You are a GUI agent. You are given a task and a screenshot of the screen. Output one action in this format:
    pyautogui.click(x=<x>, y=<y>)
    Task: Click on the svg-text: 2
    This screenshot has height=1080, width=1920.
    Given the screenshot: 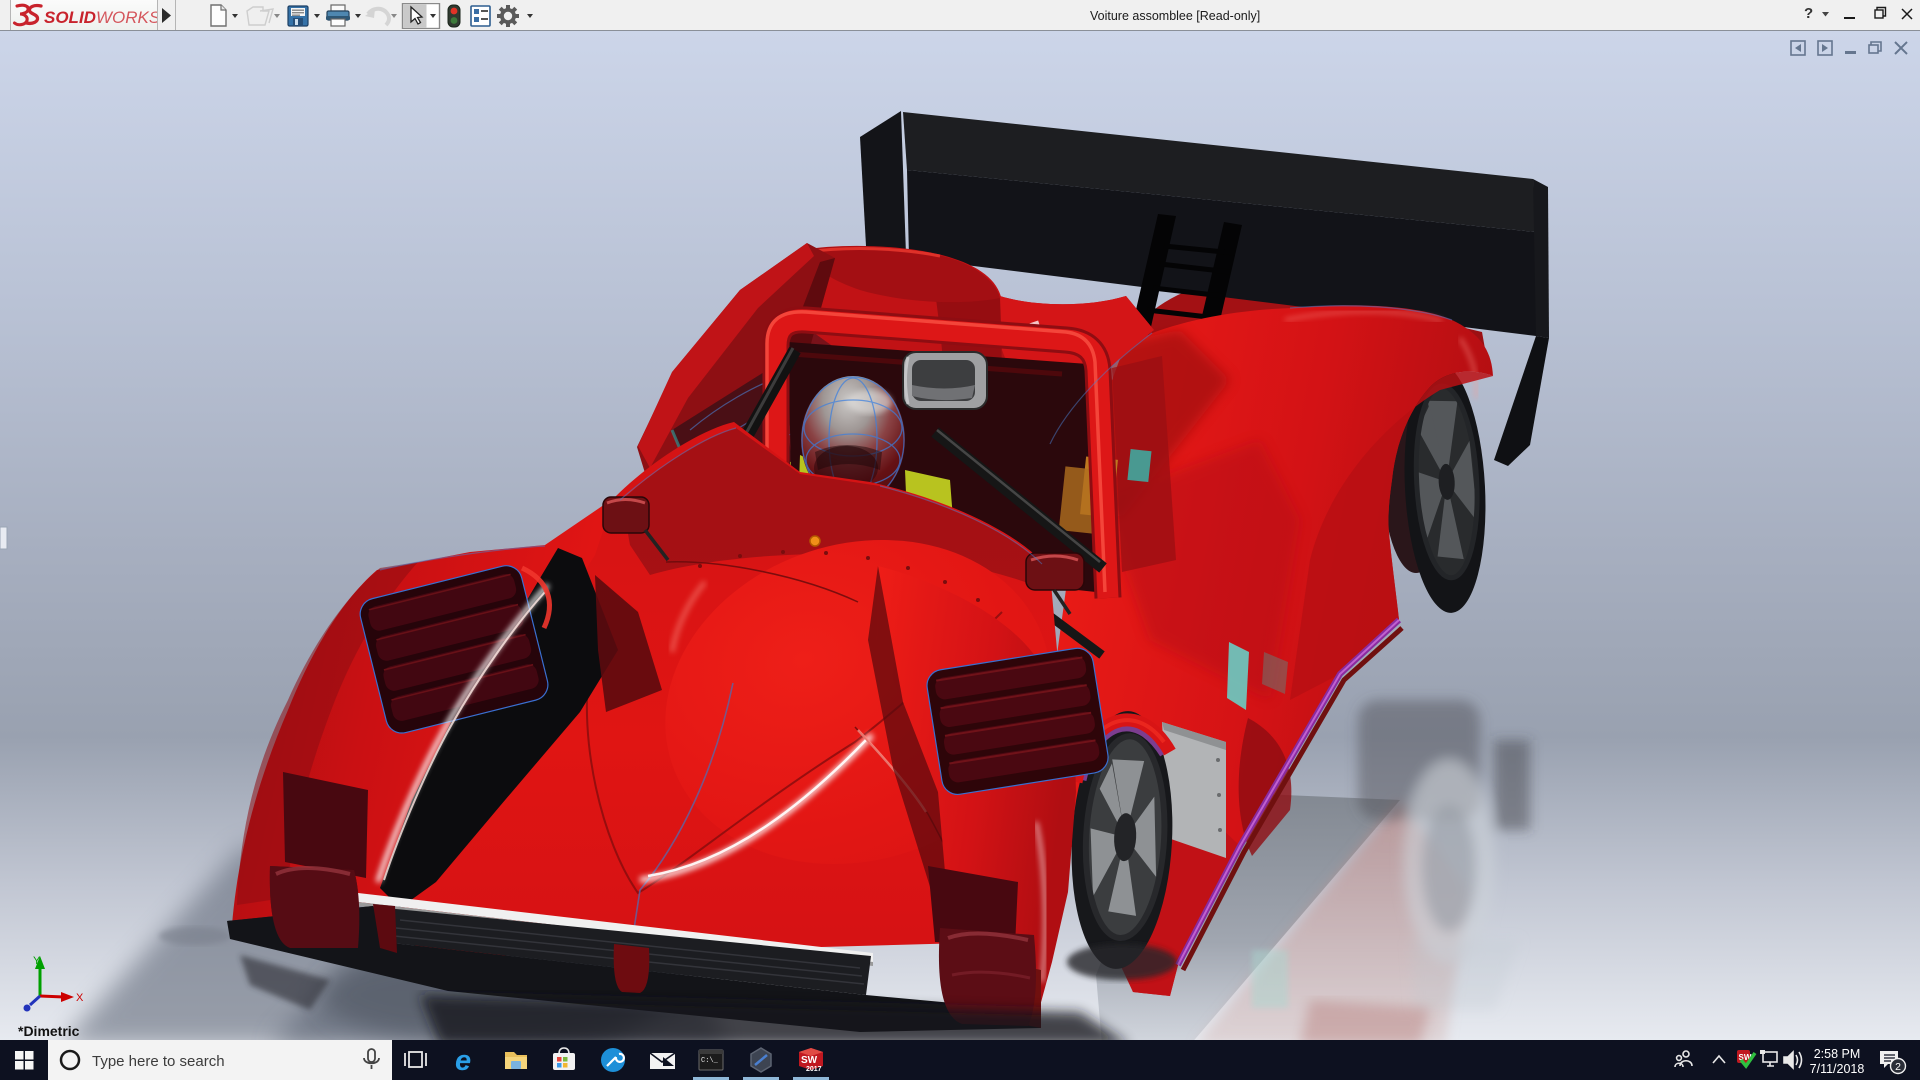 What is the action you would take?
    pyautogui.click(x=1898, y=1067)
    